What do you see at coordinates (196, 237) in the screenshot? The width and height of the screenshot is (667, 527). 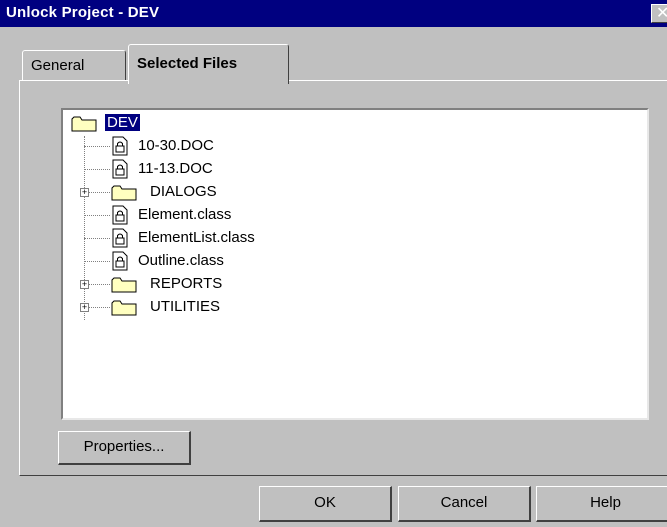 I see `tree-item-label: ElementList.class` at bounding box center [196, 237].